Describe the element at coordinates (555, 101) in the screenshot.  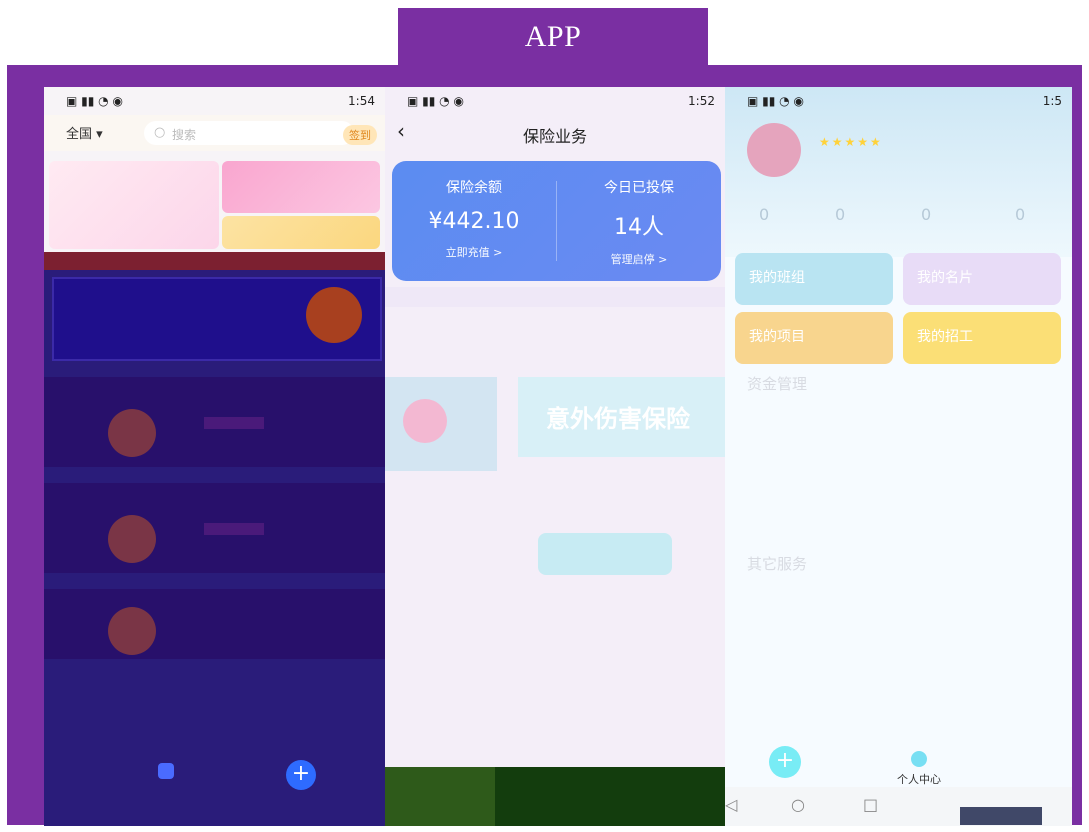
I see `status-bar: ▣ ▮▮ ◔ ◉ 1:52` at that location.